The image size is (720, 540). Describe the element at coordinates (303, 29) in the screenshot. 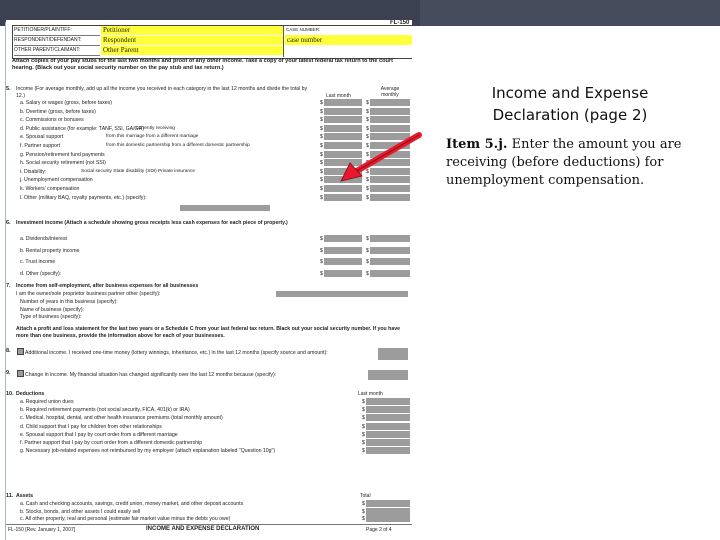

I see `case-number-label: CASE NUMBER:` at that location.